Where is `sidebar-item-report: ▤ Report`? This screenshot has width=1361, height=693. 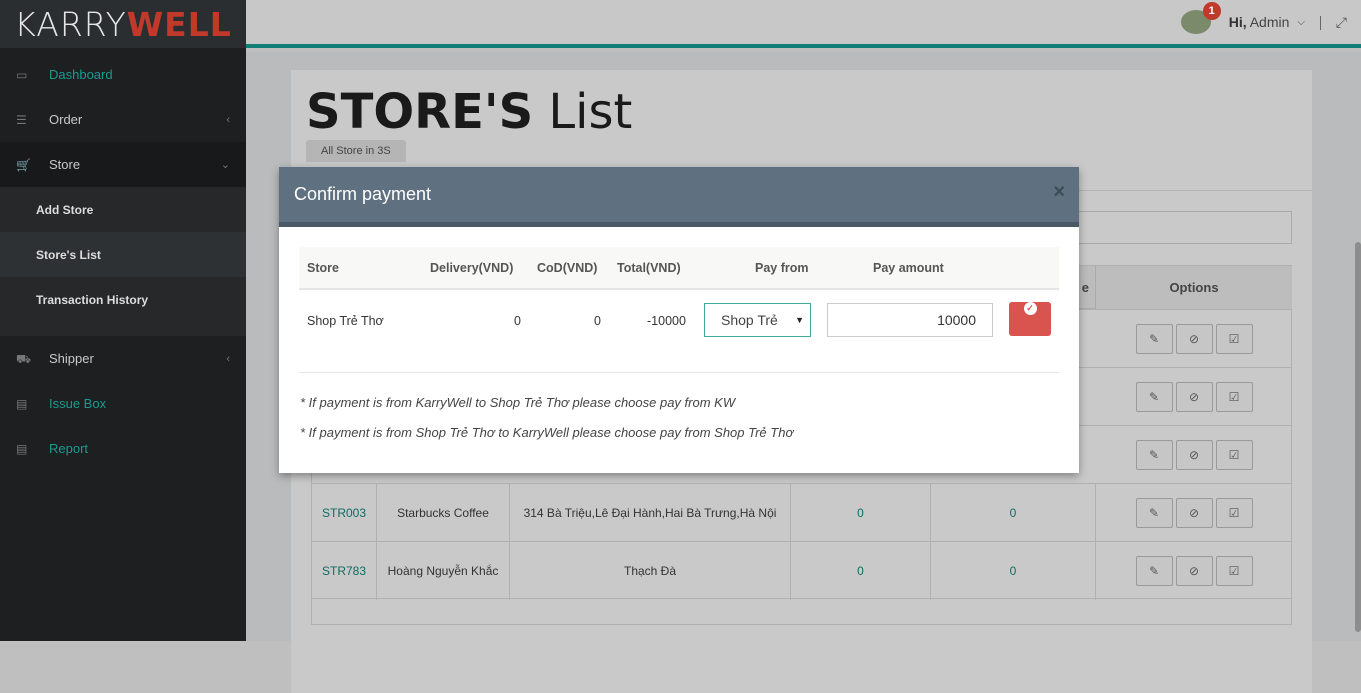 sidebar-item-report: ▤ Report is located at coordinates (123, 448).